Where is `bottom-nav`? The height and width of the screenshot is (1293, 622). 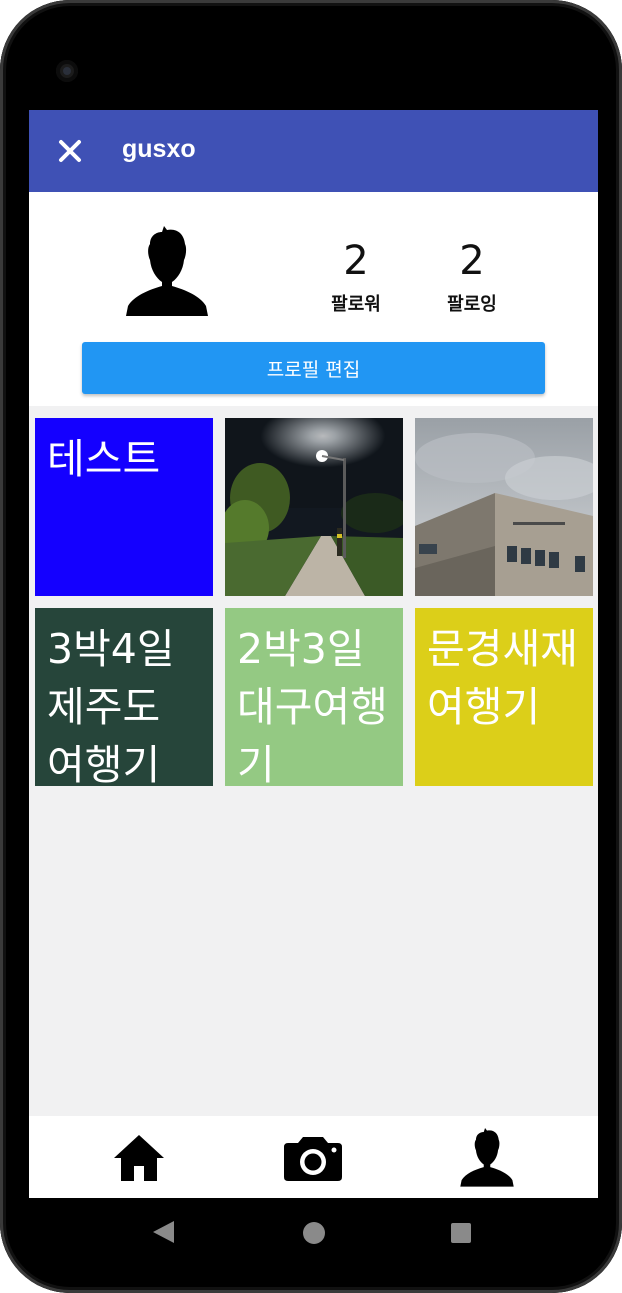 bottom-nav is located at coordinates (313, 1157).